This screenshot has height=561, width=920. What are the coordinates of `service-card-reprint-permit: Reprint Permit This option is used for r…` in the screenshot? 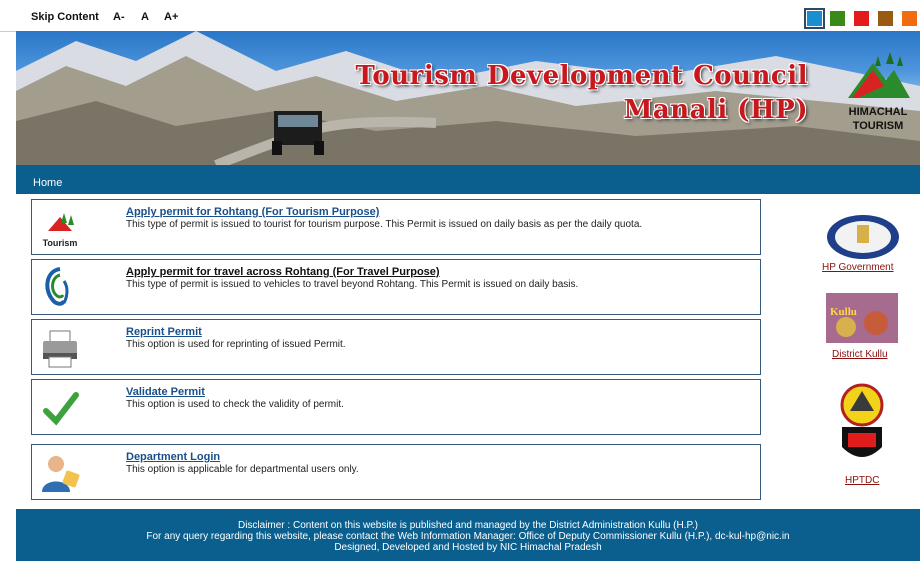 It's located at (396, 347).